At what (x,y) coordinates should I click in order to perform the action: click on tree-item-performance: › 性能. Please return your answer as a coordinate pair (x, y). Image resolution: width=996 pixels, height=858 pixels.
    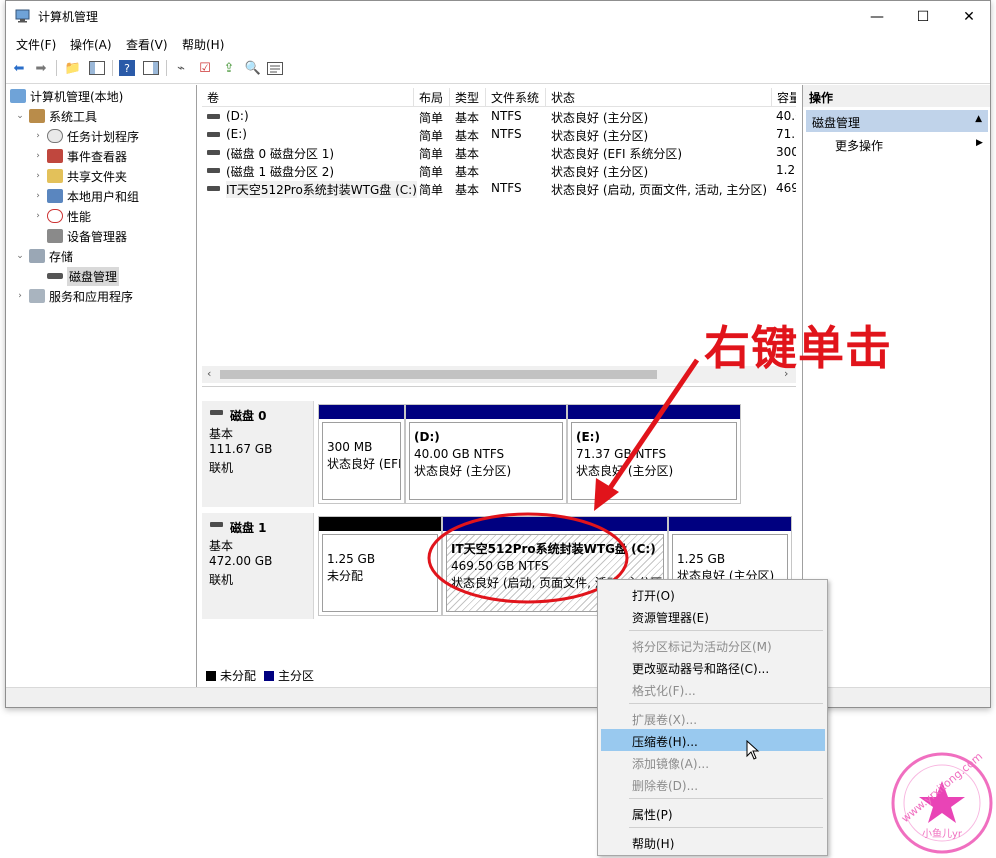
    Looking at the image, I should click on (61, 216).